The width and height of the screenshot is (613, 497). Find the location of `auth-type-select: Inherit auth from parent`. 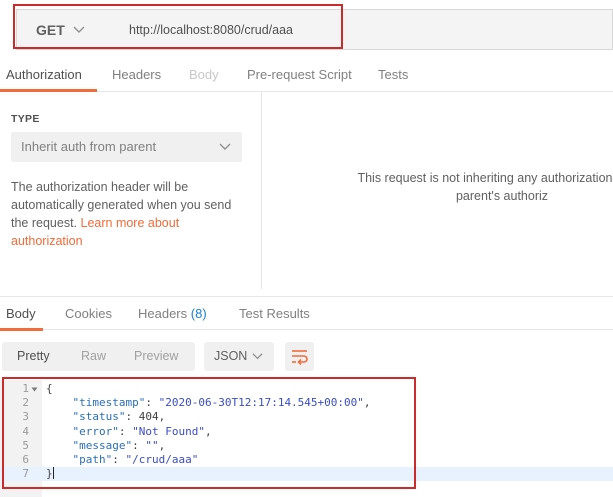

auth-type-select: Inherit auth from parent is located at coordinates (126, 147).